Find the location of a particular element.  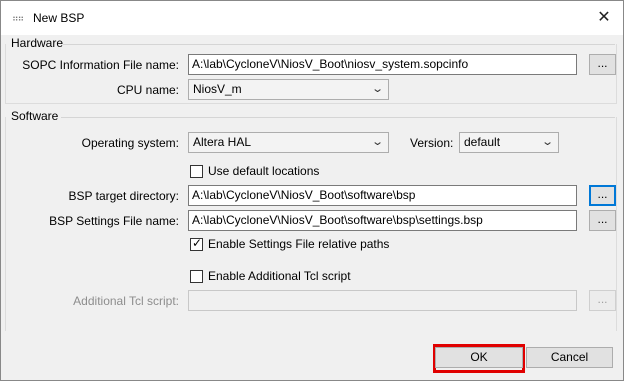

use-default-locations-label: Use default locations is located at coordinates (264, 171).